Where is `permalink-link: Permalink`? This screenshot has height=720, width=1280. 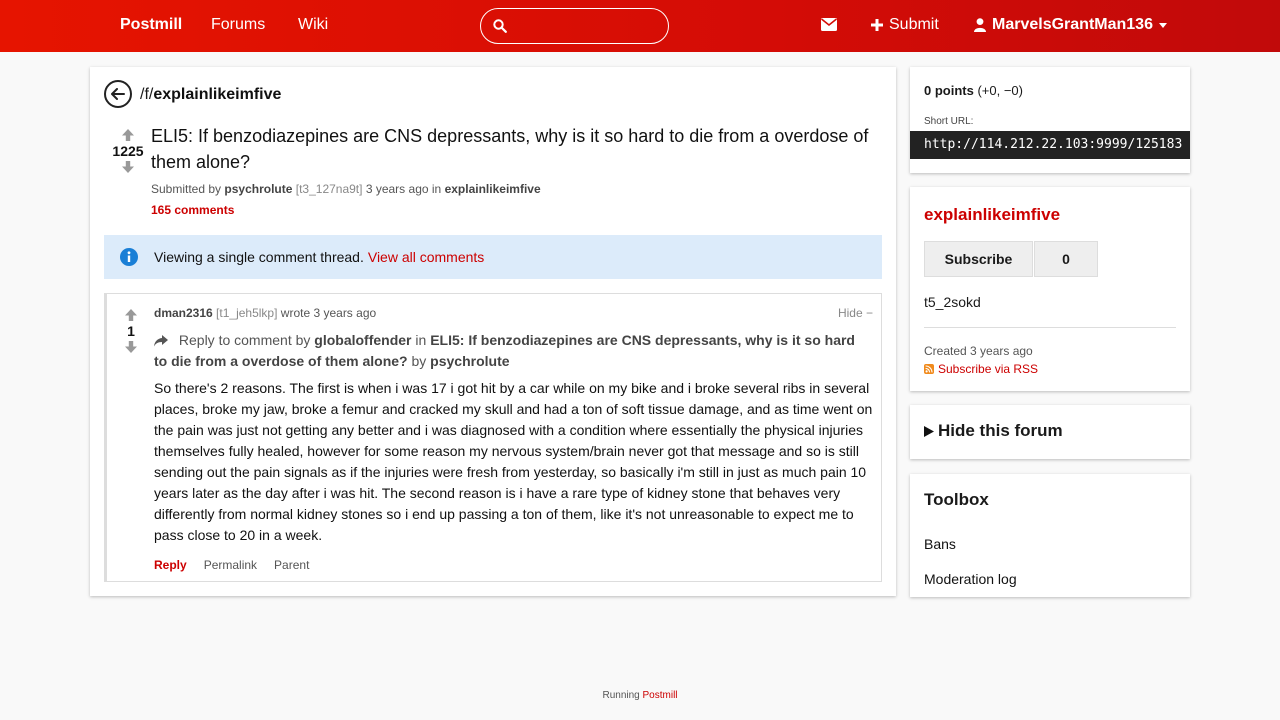
permalink-link: Permalink is located at coordinates (230, 565).